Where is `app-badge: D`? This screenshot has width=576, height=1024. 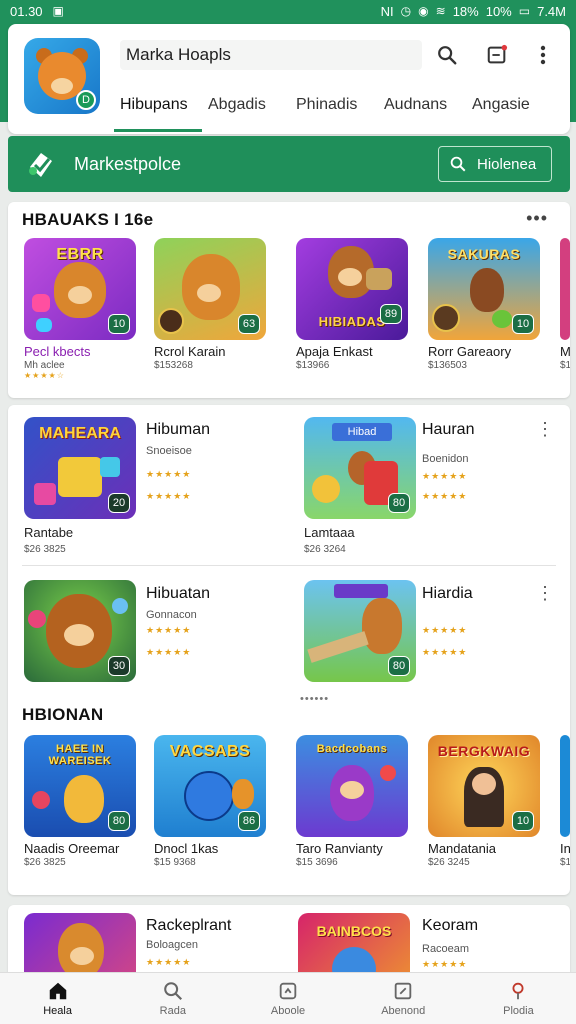 app-badge: D is located at coordinates (86, 100).